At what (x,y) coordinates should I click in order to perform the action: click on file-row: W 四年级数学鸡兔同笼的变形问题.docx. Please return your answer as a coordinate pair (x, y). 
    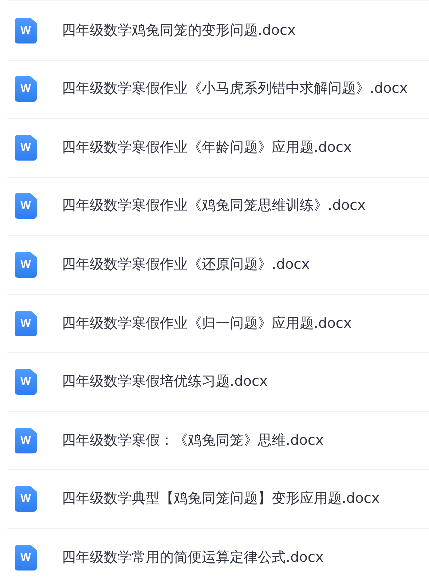
    Looking at the image, I should click on (218, 31).